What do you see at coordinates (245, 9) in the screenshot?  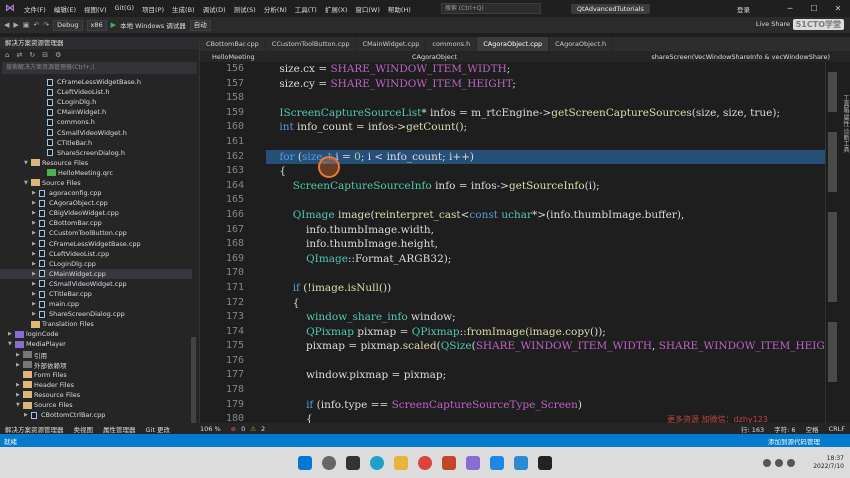 I see `menu-item: 测试(S)` at bounding box center [245, 9].